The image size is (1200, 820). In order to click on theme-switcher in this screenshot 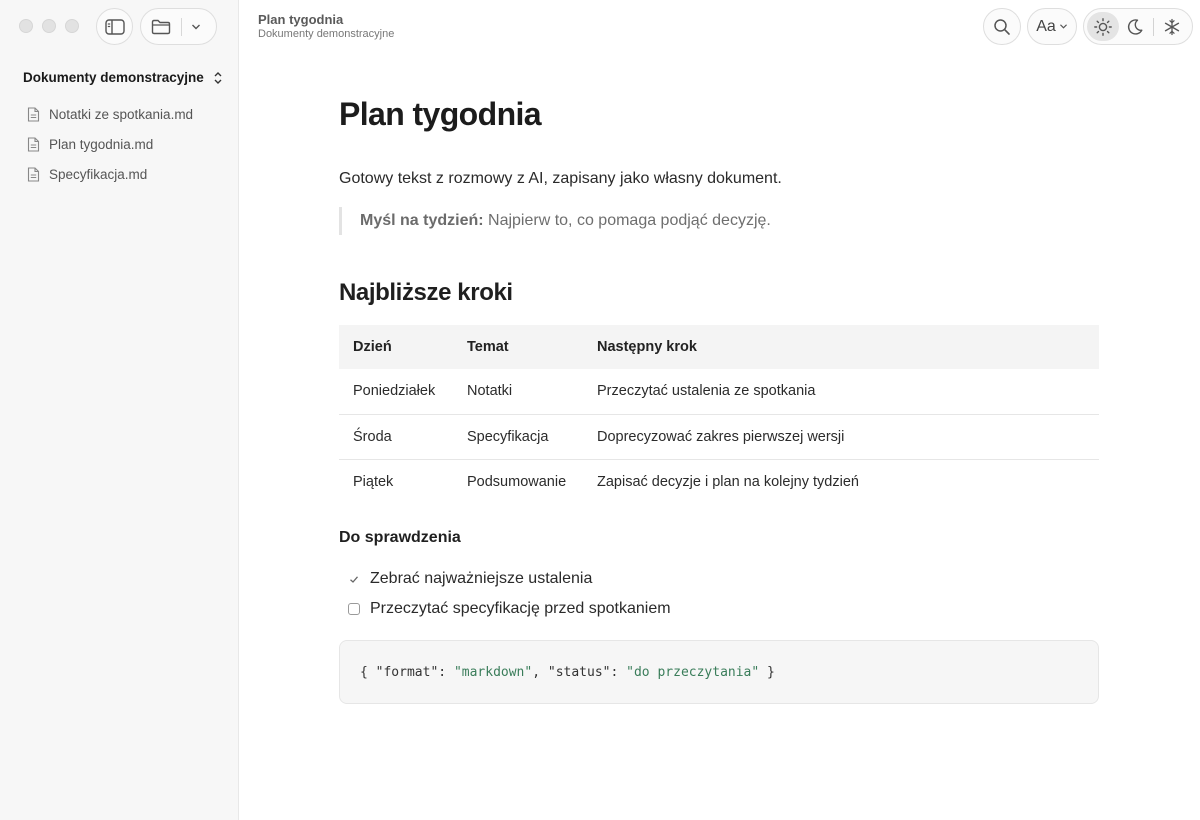, I will do `click(1138, 26)`.